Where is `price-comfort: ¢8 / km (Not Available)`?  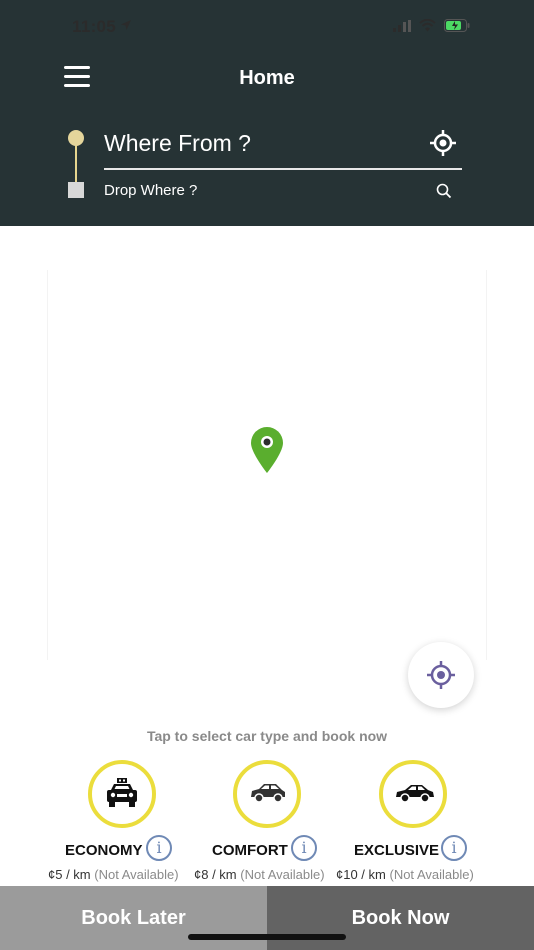 price-comfort: ¢8 / km (Not Available) is located at coordinates (259, 874).